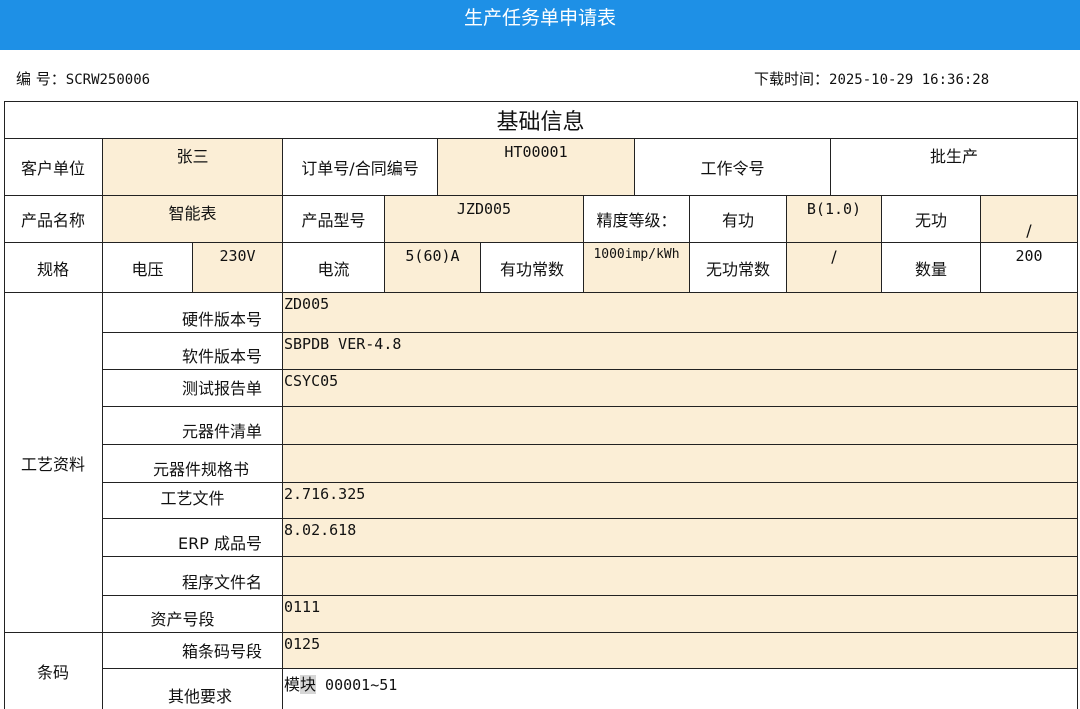 This screenshot has height=709, width=1080. Describe the element at coordinates (738, 268) in the screenshot. I see `reactive-const-label: 无功常数` at that location.